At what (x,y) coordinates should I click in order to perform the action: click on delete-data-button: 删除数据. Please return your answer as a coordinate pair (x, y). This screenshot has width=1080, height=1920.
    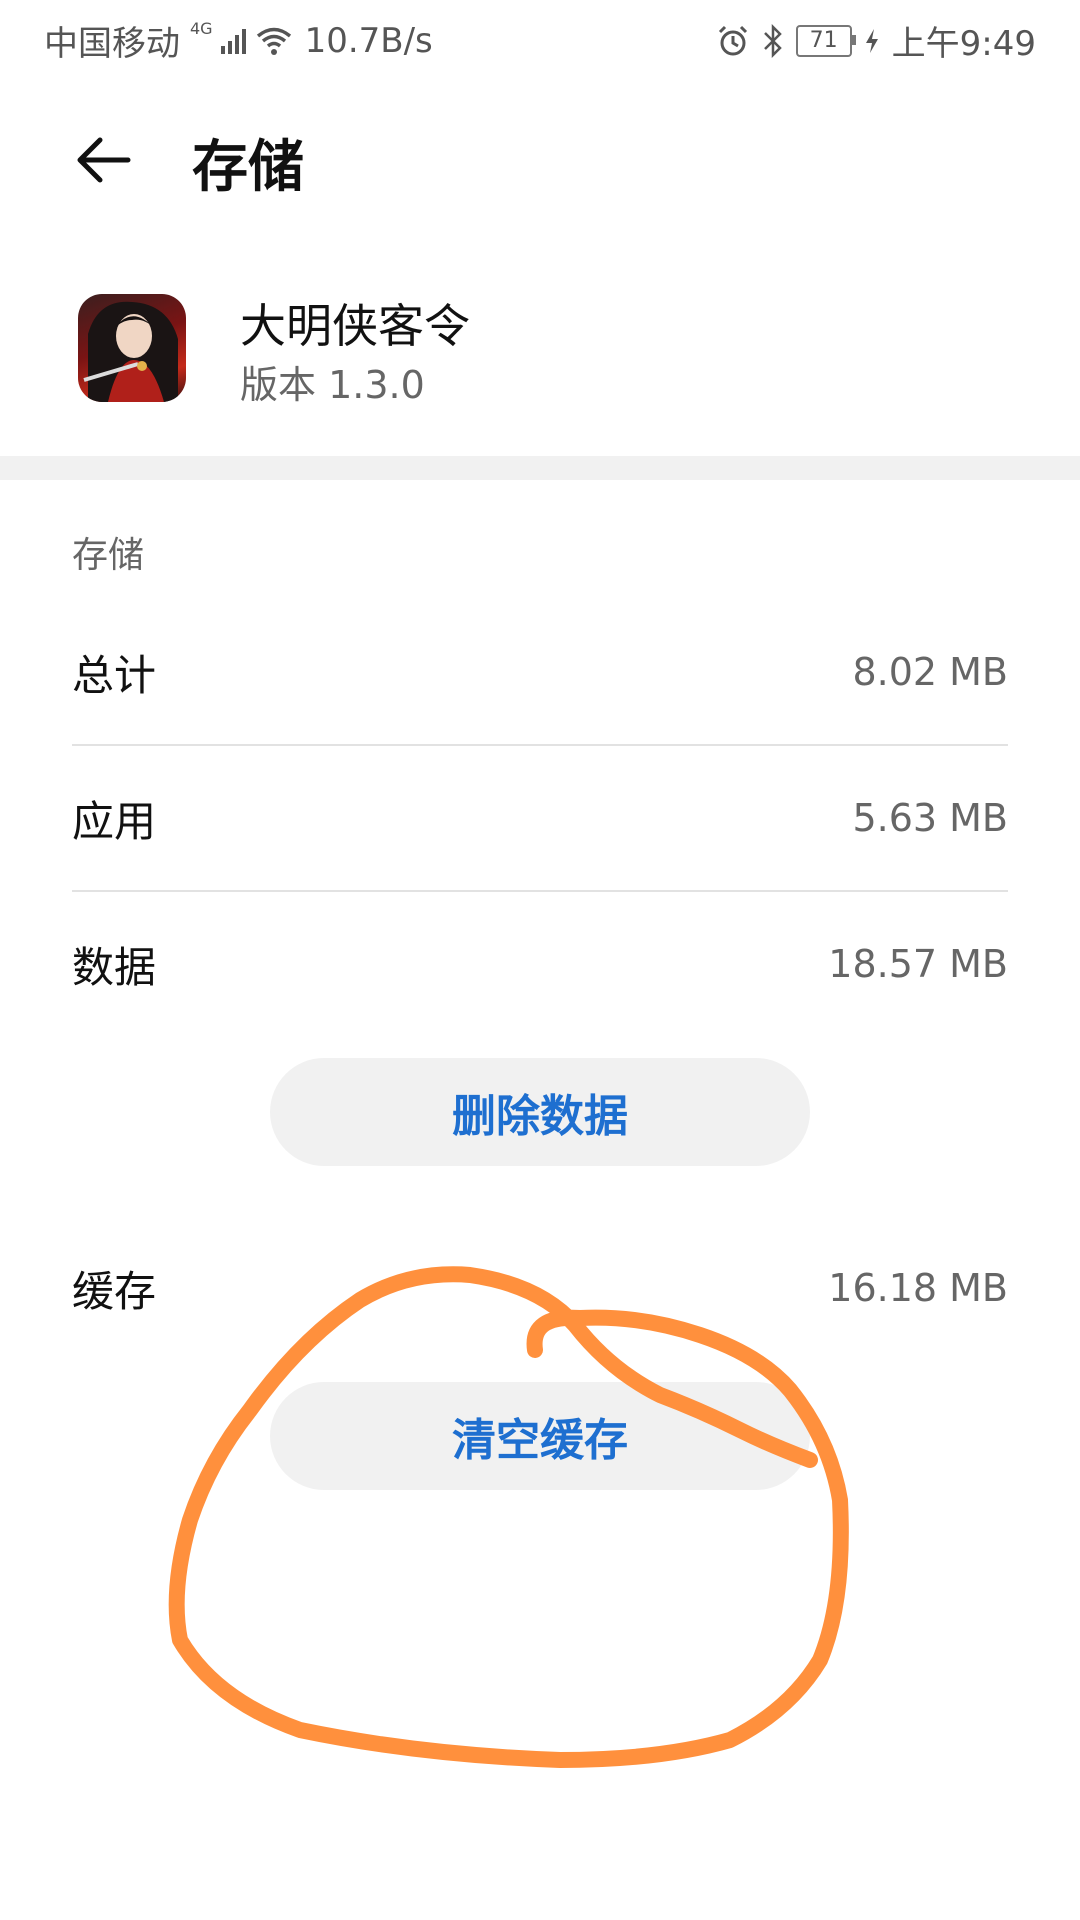
    Looking at the image, I should click on (540, 1112).